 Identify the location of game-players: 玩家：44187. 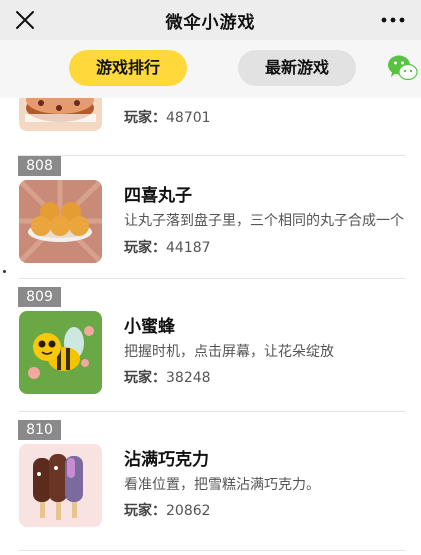
(167, 248).